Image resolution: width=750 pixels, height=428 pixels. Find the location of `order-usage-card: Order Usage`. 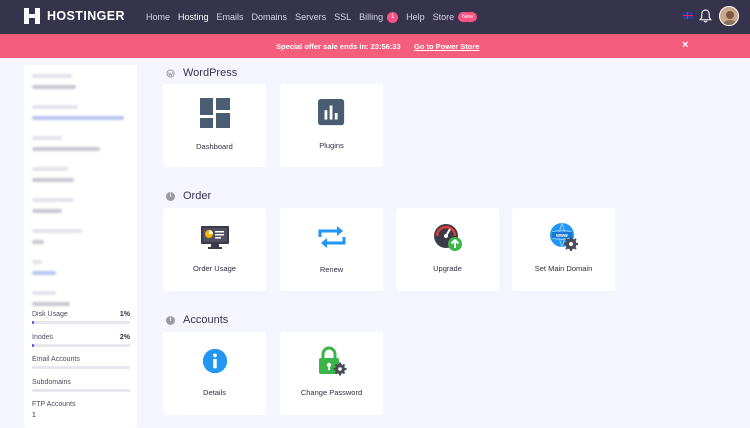

order-usage-card: Order Usage is located at coordinates (214, 249).